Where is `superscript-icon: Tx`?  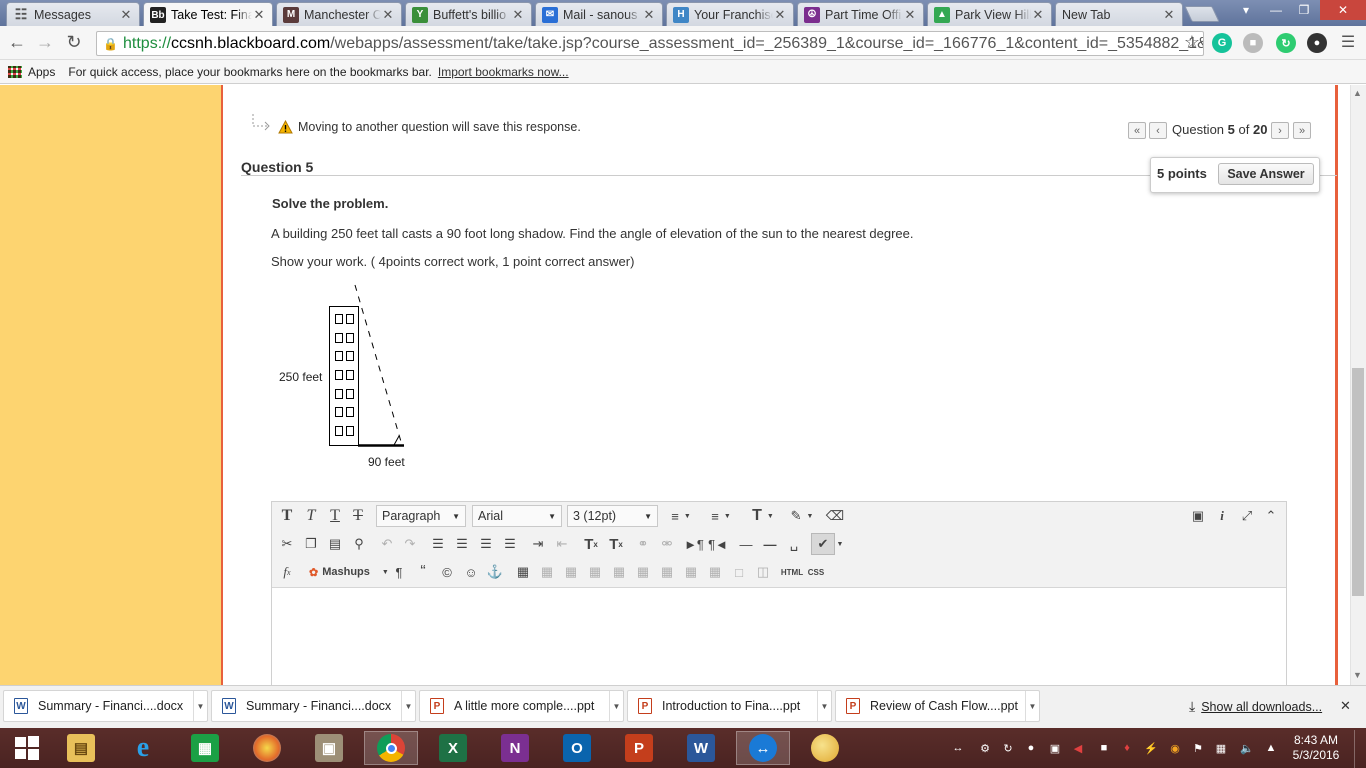
superscript-icon: Tx is located at coordinates (591, 544).